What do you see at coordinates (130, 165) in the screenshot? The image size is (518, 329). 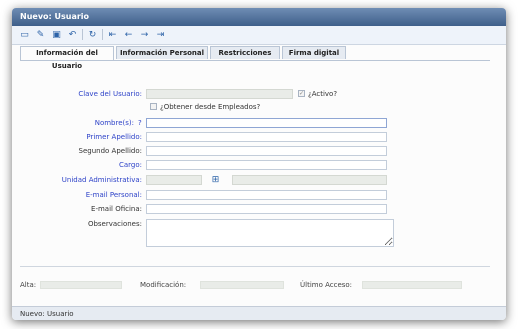 I see `cargo-label: Cargo:` at bounding box center [130, 165].